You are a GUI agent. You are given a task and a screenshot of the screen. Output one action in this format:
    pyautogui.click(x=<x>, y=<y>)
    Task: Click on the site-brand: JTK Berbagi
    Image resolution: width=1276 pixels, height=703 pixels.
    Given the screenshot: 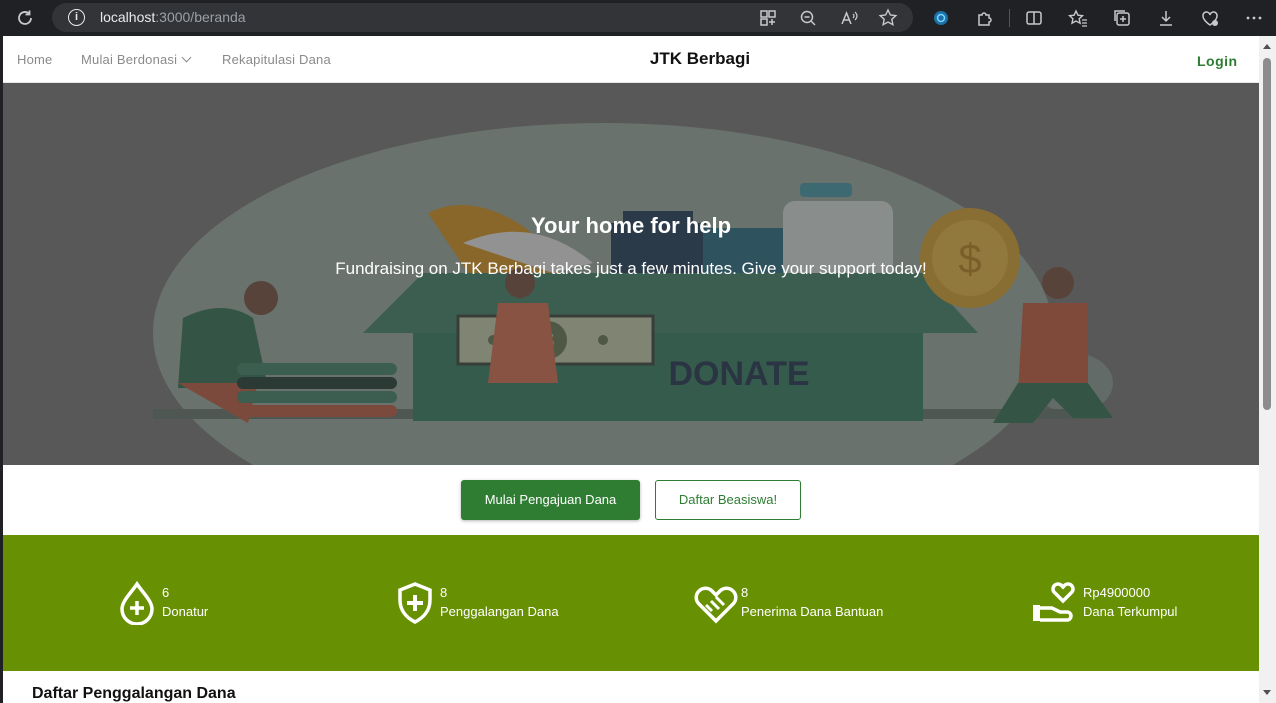 What is the action you would take?
    pyautogui.click(x=631, y=59)
    